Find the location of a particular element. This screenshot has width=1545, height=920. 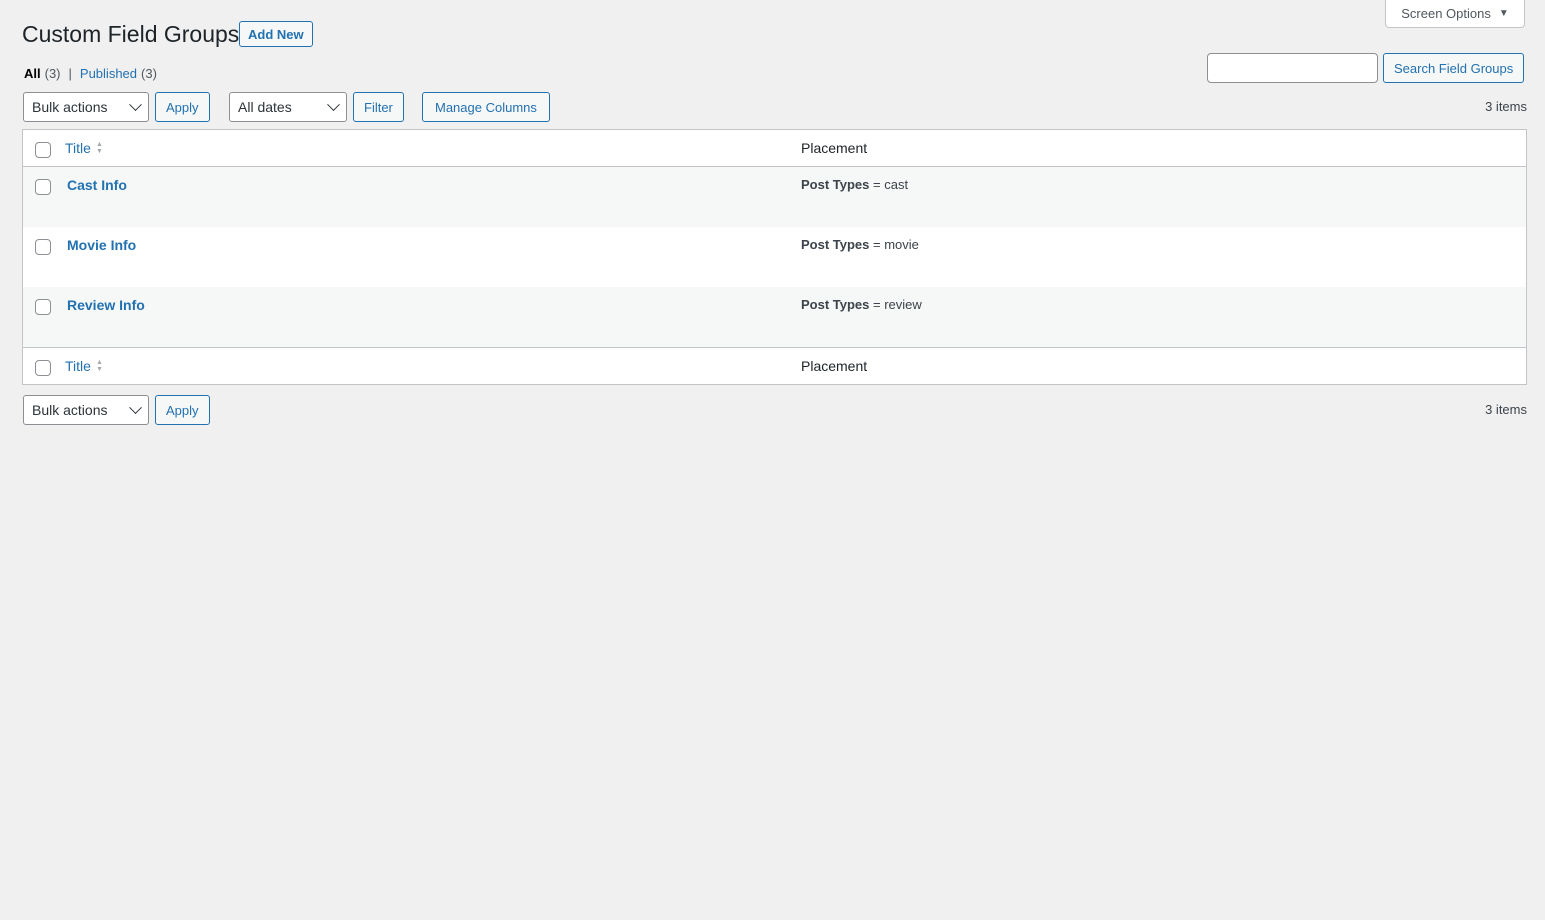

manage-columns-button: Manage Columns is located at coordinates (486, 107).